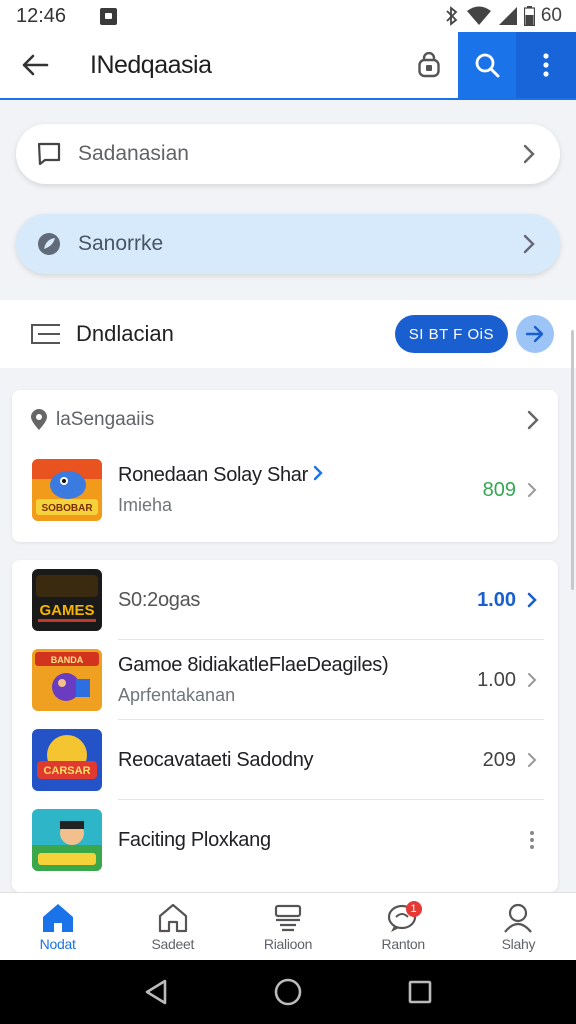  I want to click on home-icon, so click(57, 917).